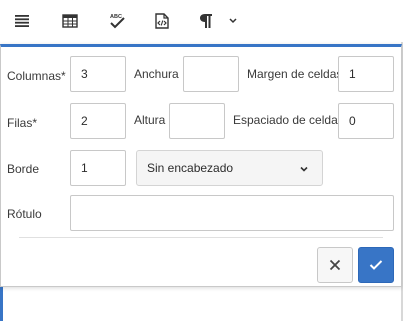  I want to click on spellcheck-button: ABC, so click(117, 21).